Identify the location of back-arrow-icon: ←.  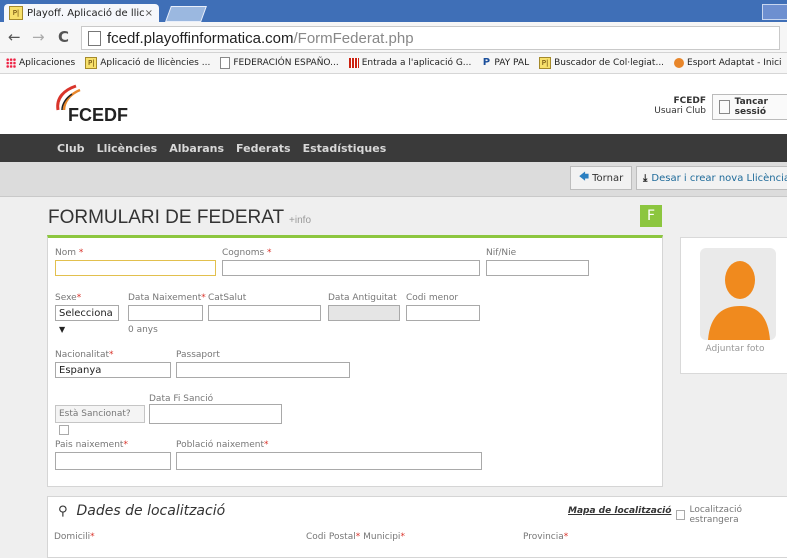
(14, 37).